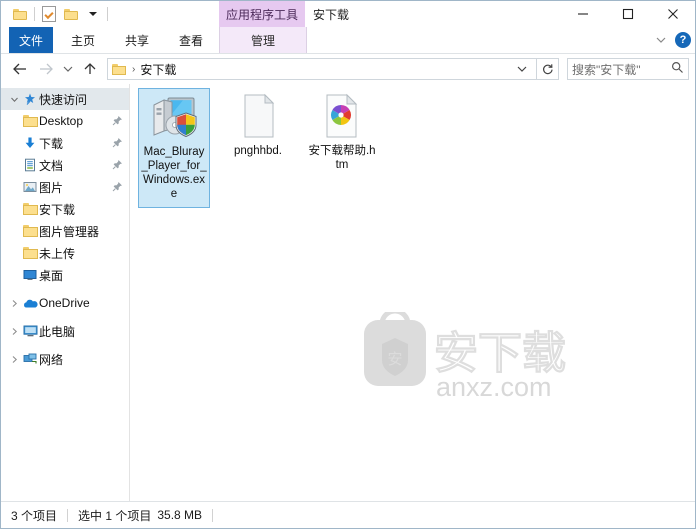 The height and width of the screenshot is (529, 696). I want to click on application-exe-icon, so click(174, 117).